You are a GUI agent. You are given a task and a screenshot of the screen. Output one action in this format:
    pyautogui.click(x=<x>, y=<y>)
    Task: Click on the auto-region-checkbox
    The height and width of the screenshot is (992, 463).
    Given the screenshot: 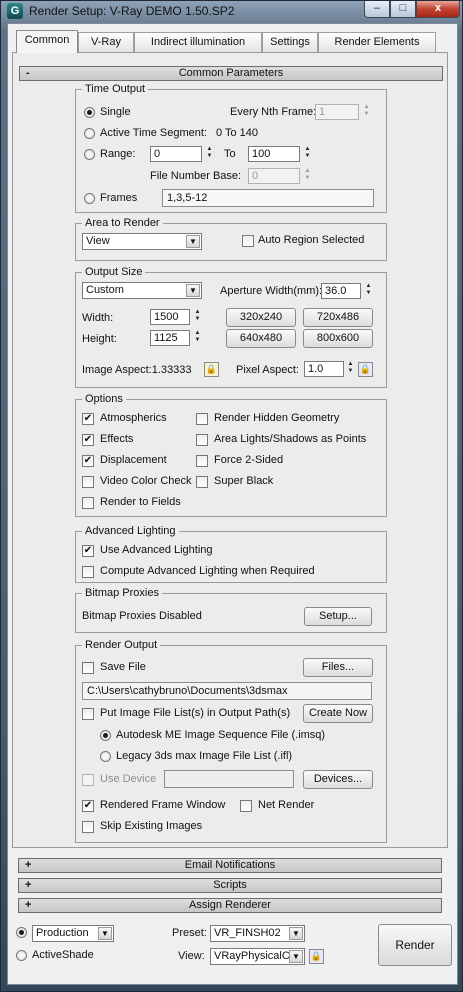 What is the action you would take?
    pyautogui.click(x=248, y=241)
    